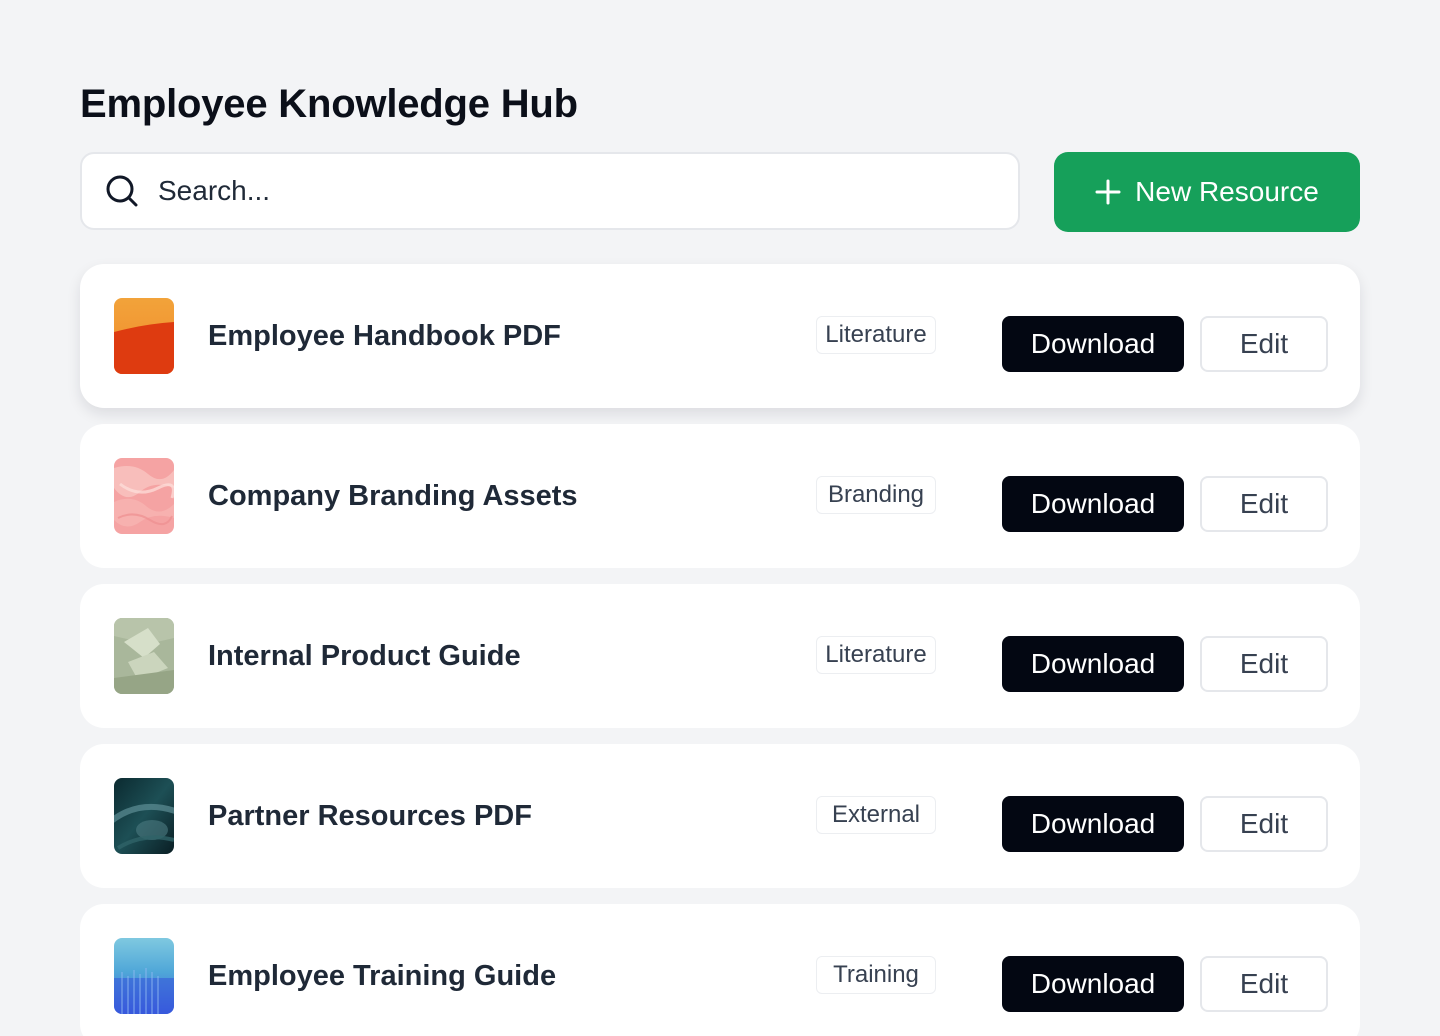 This screenshot has width=1440, height=1036. What do you see at coordinates (393, 496) in the screenshot?
I see `resource-name: Company Branding Assets` at bounding box center [393, 496].